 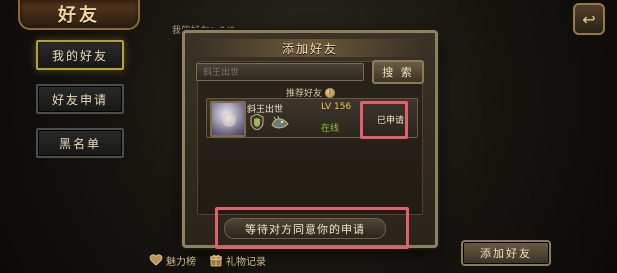 What do you see at coordinates (246, 262) in the screenshot?
I see `gift-log-label: 礼物记录` at bounding box center [246, 262].